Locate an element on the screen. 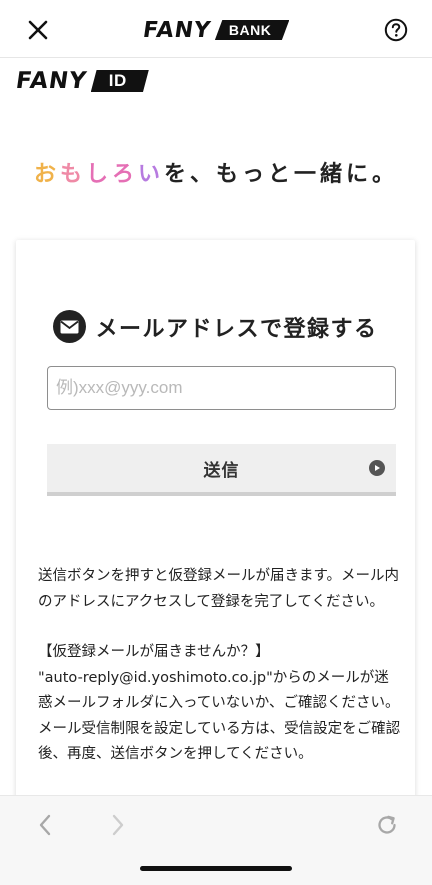  reload-icon is located at coordinates (387, 824).